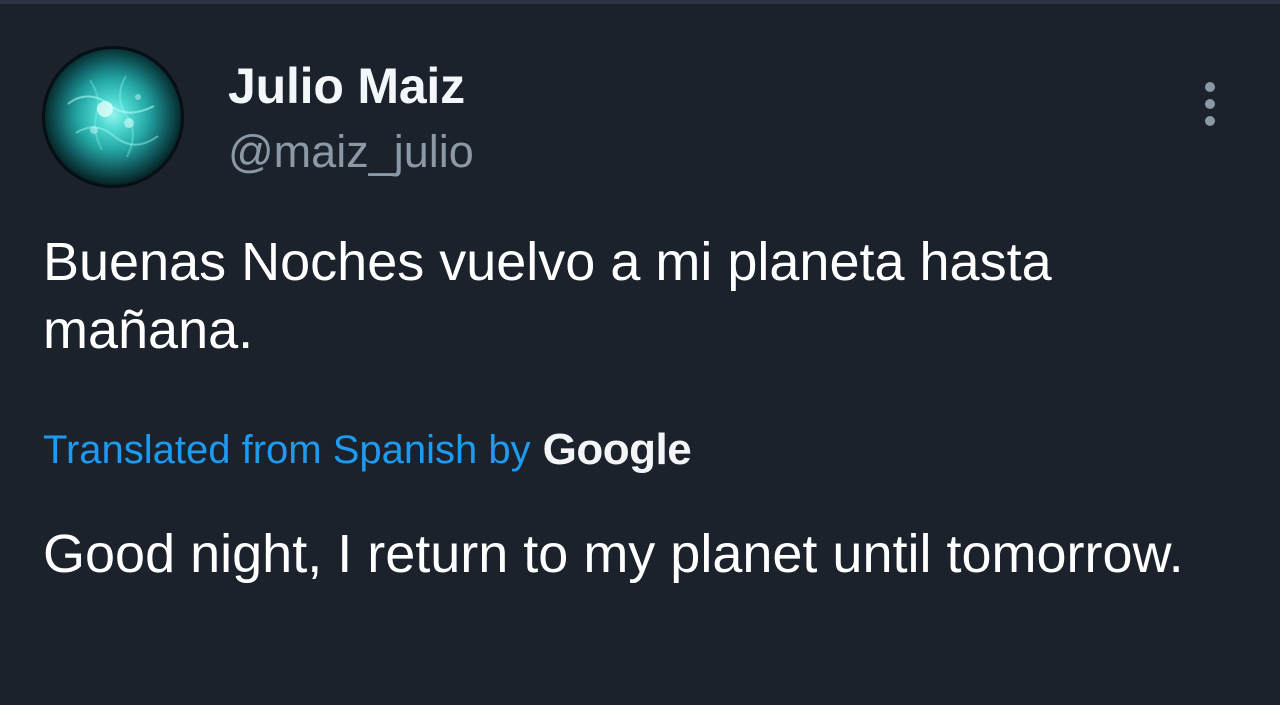 The width and height of the screenshot is (1280, 705). I want to click on author-block: Julio Maiz @maiz_julio, so click(608, 118).